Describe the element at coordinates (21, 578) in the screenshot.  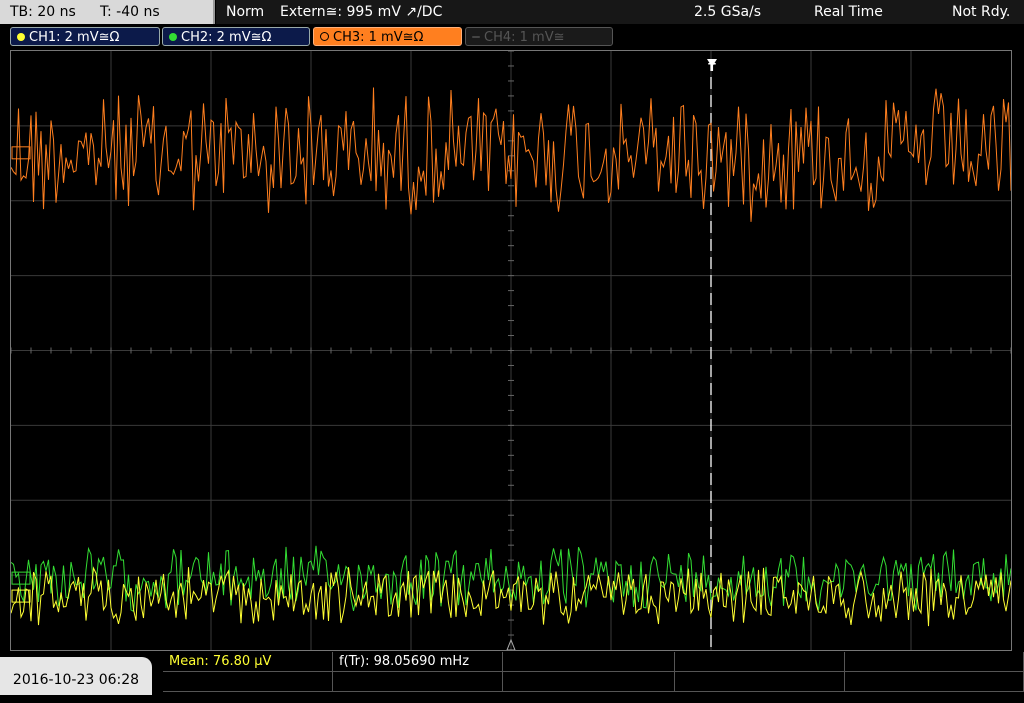
I see `channel-offset-marker-ch2` at that location.